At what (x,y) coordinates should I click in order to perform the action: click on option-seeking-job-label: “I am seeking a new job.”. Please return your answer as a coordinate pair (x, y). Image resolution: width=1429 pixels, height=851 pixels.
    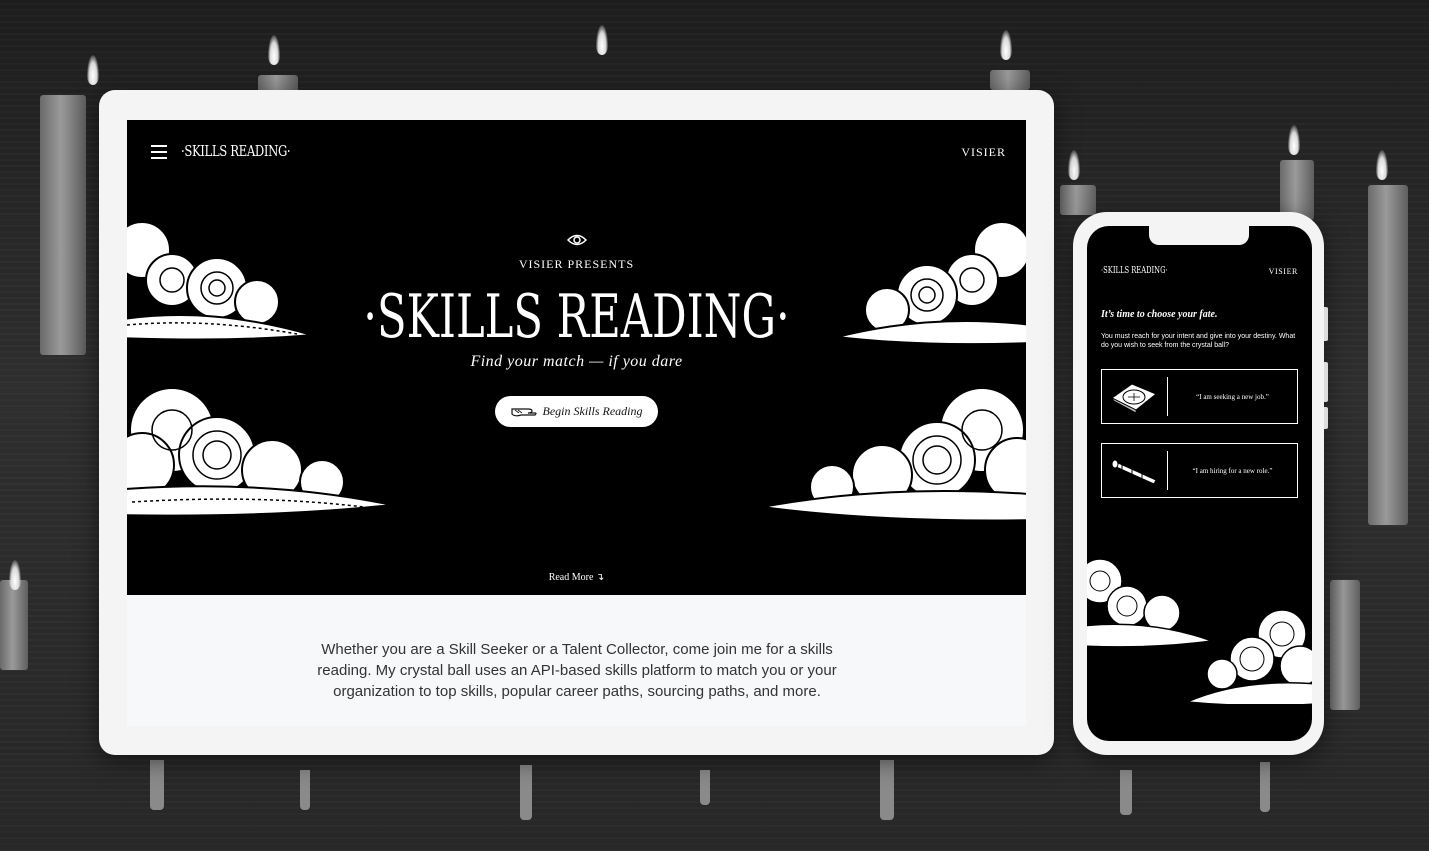
    Looking at the image, I should click on (1232, 396).